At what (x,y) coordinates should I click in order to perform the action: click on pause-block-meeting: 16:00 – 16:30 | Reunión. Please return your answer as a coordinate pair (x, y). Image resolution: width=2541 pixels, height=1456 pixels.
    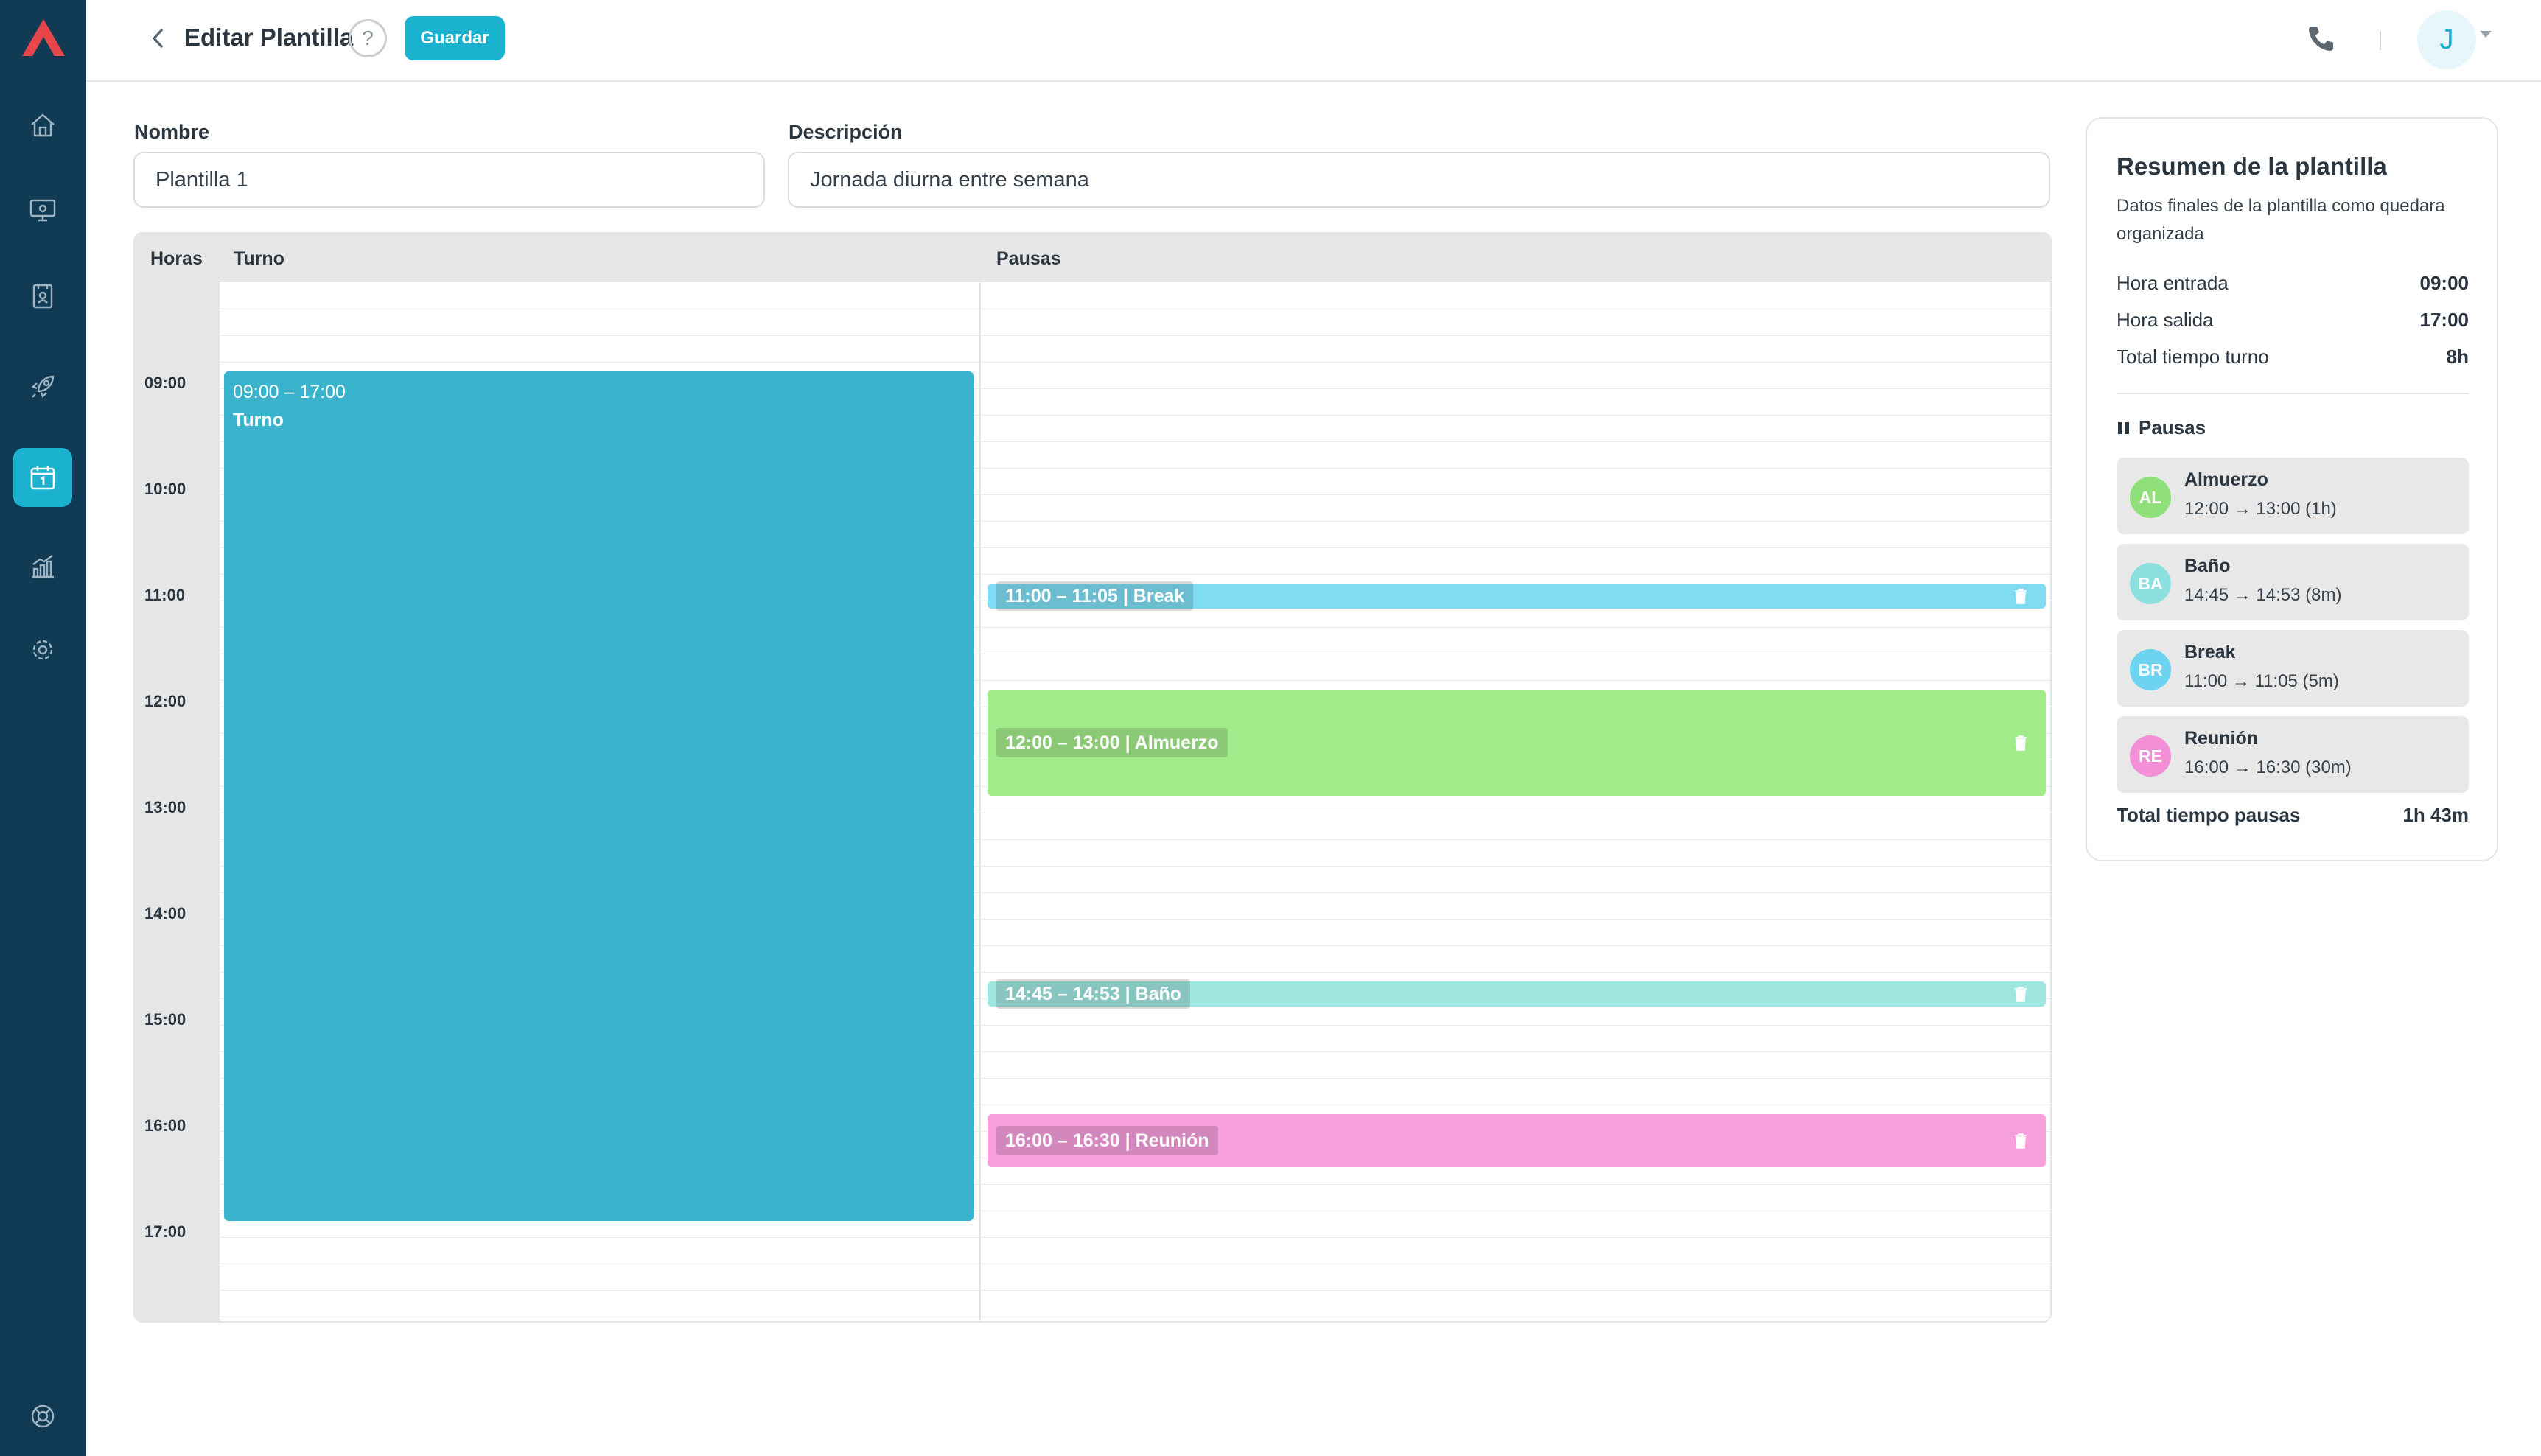
    Looking at the image, I should click on (1517, 1140).